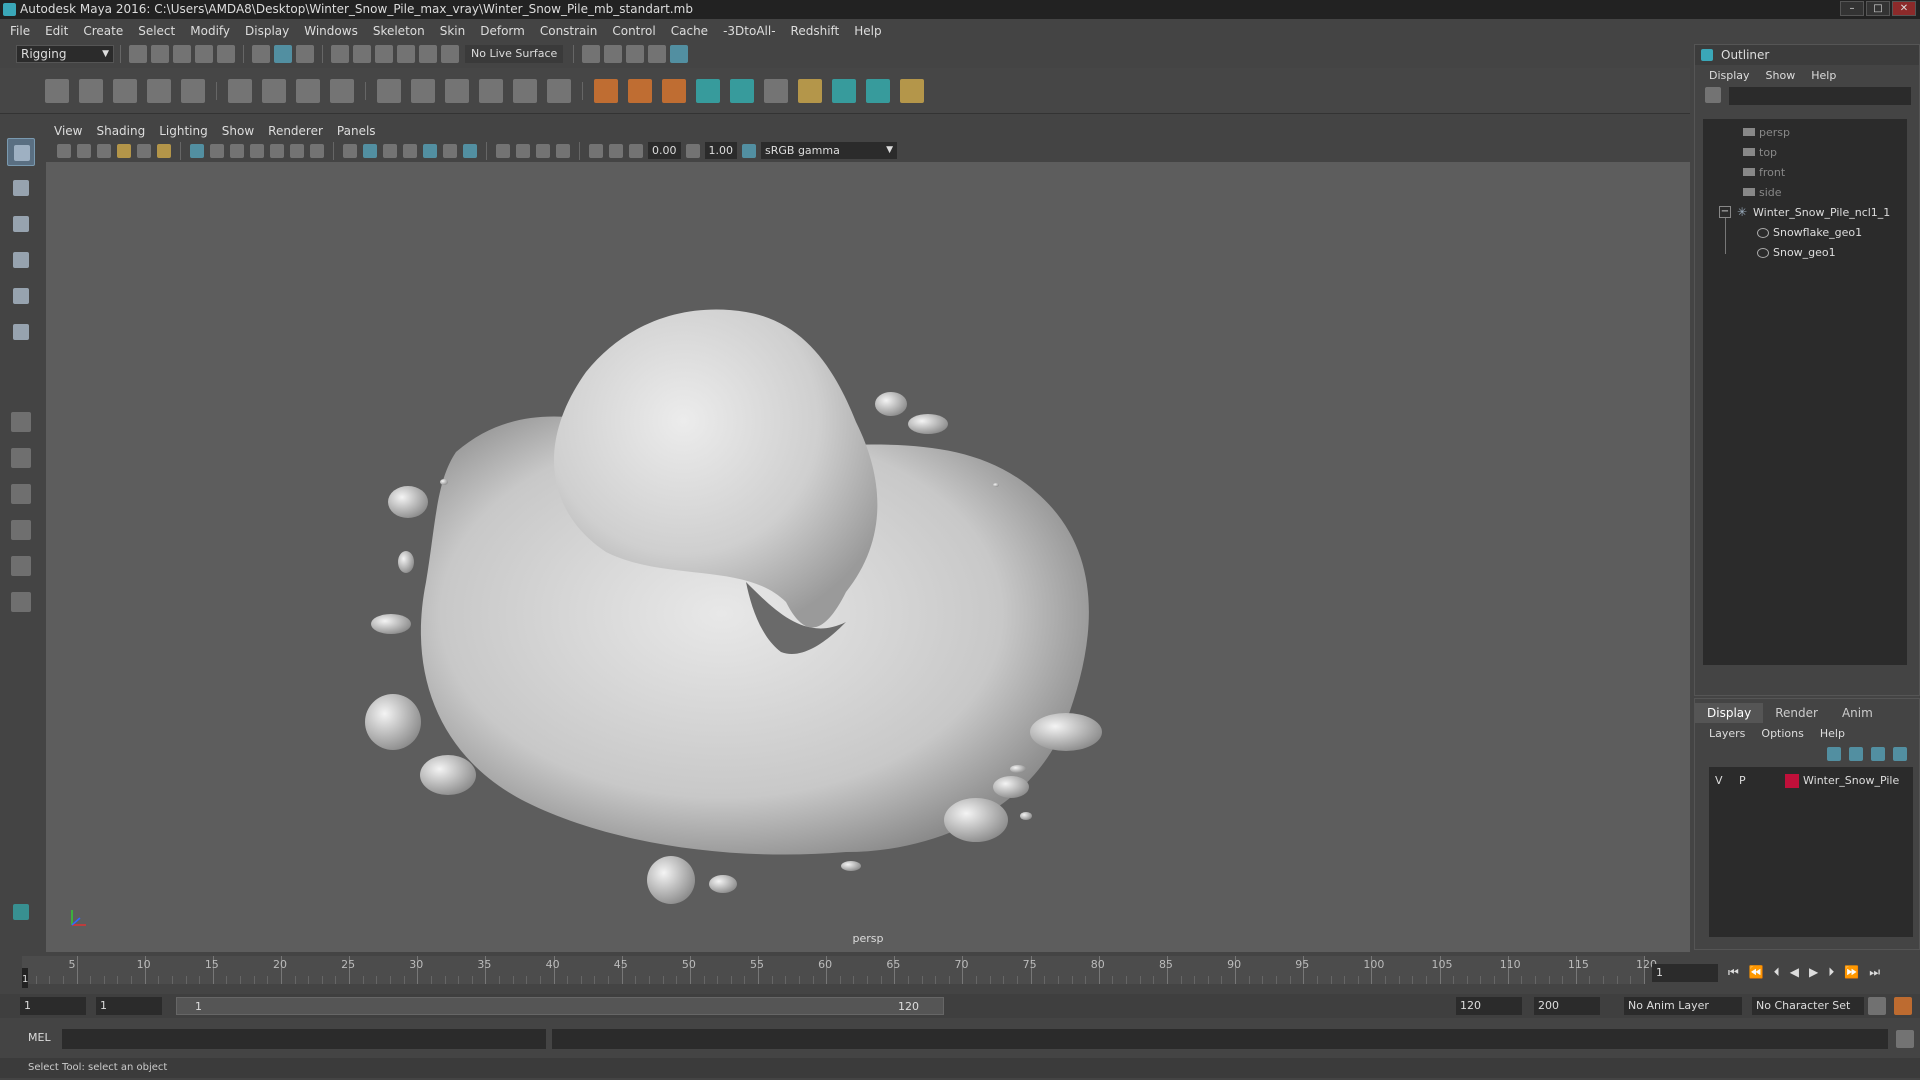 Image resolution: width=1920 pixels, height=1080 pixels. I want to click on menu-skin: Skin, so click(453, 31).